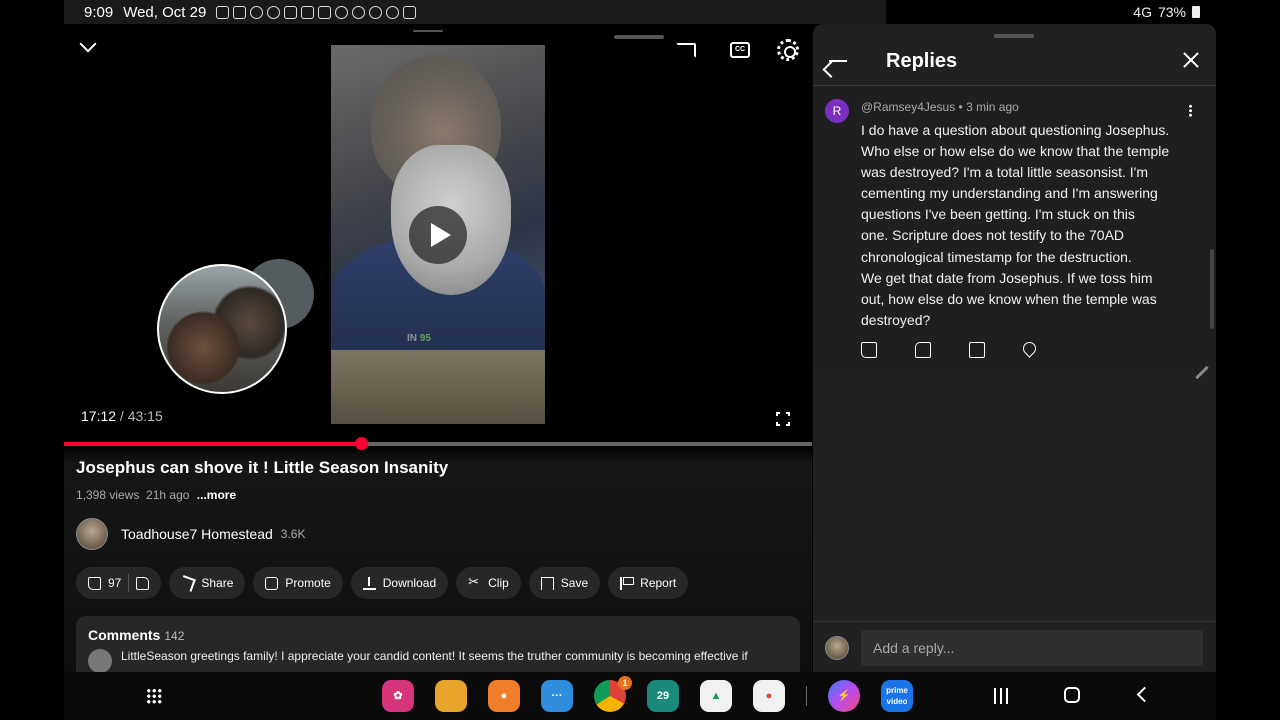 The width and height of the screenshot is (1280, 720). I want to click on progress-fill, so click(212, 444).